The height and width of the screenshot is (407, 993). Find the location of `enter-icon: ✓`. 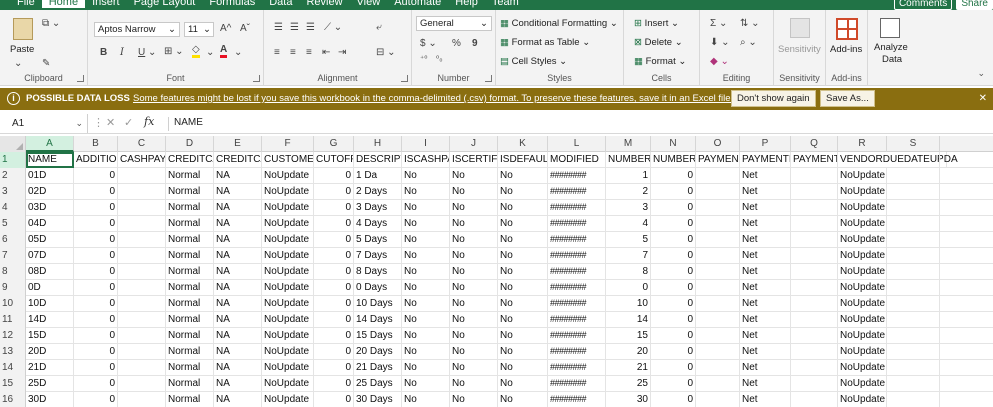

enter-icon: ✓ is located at coordinates (128, 122).